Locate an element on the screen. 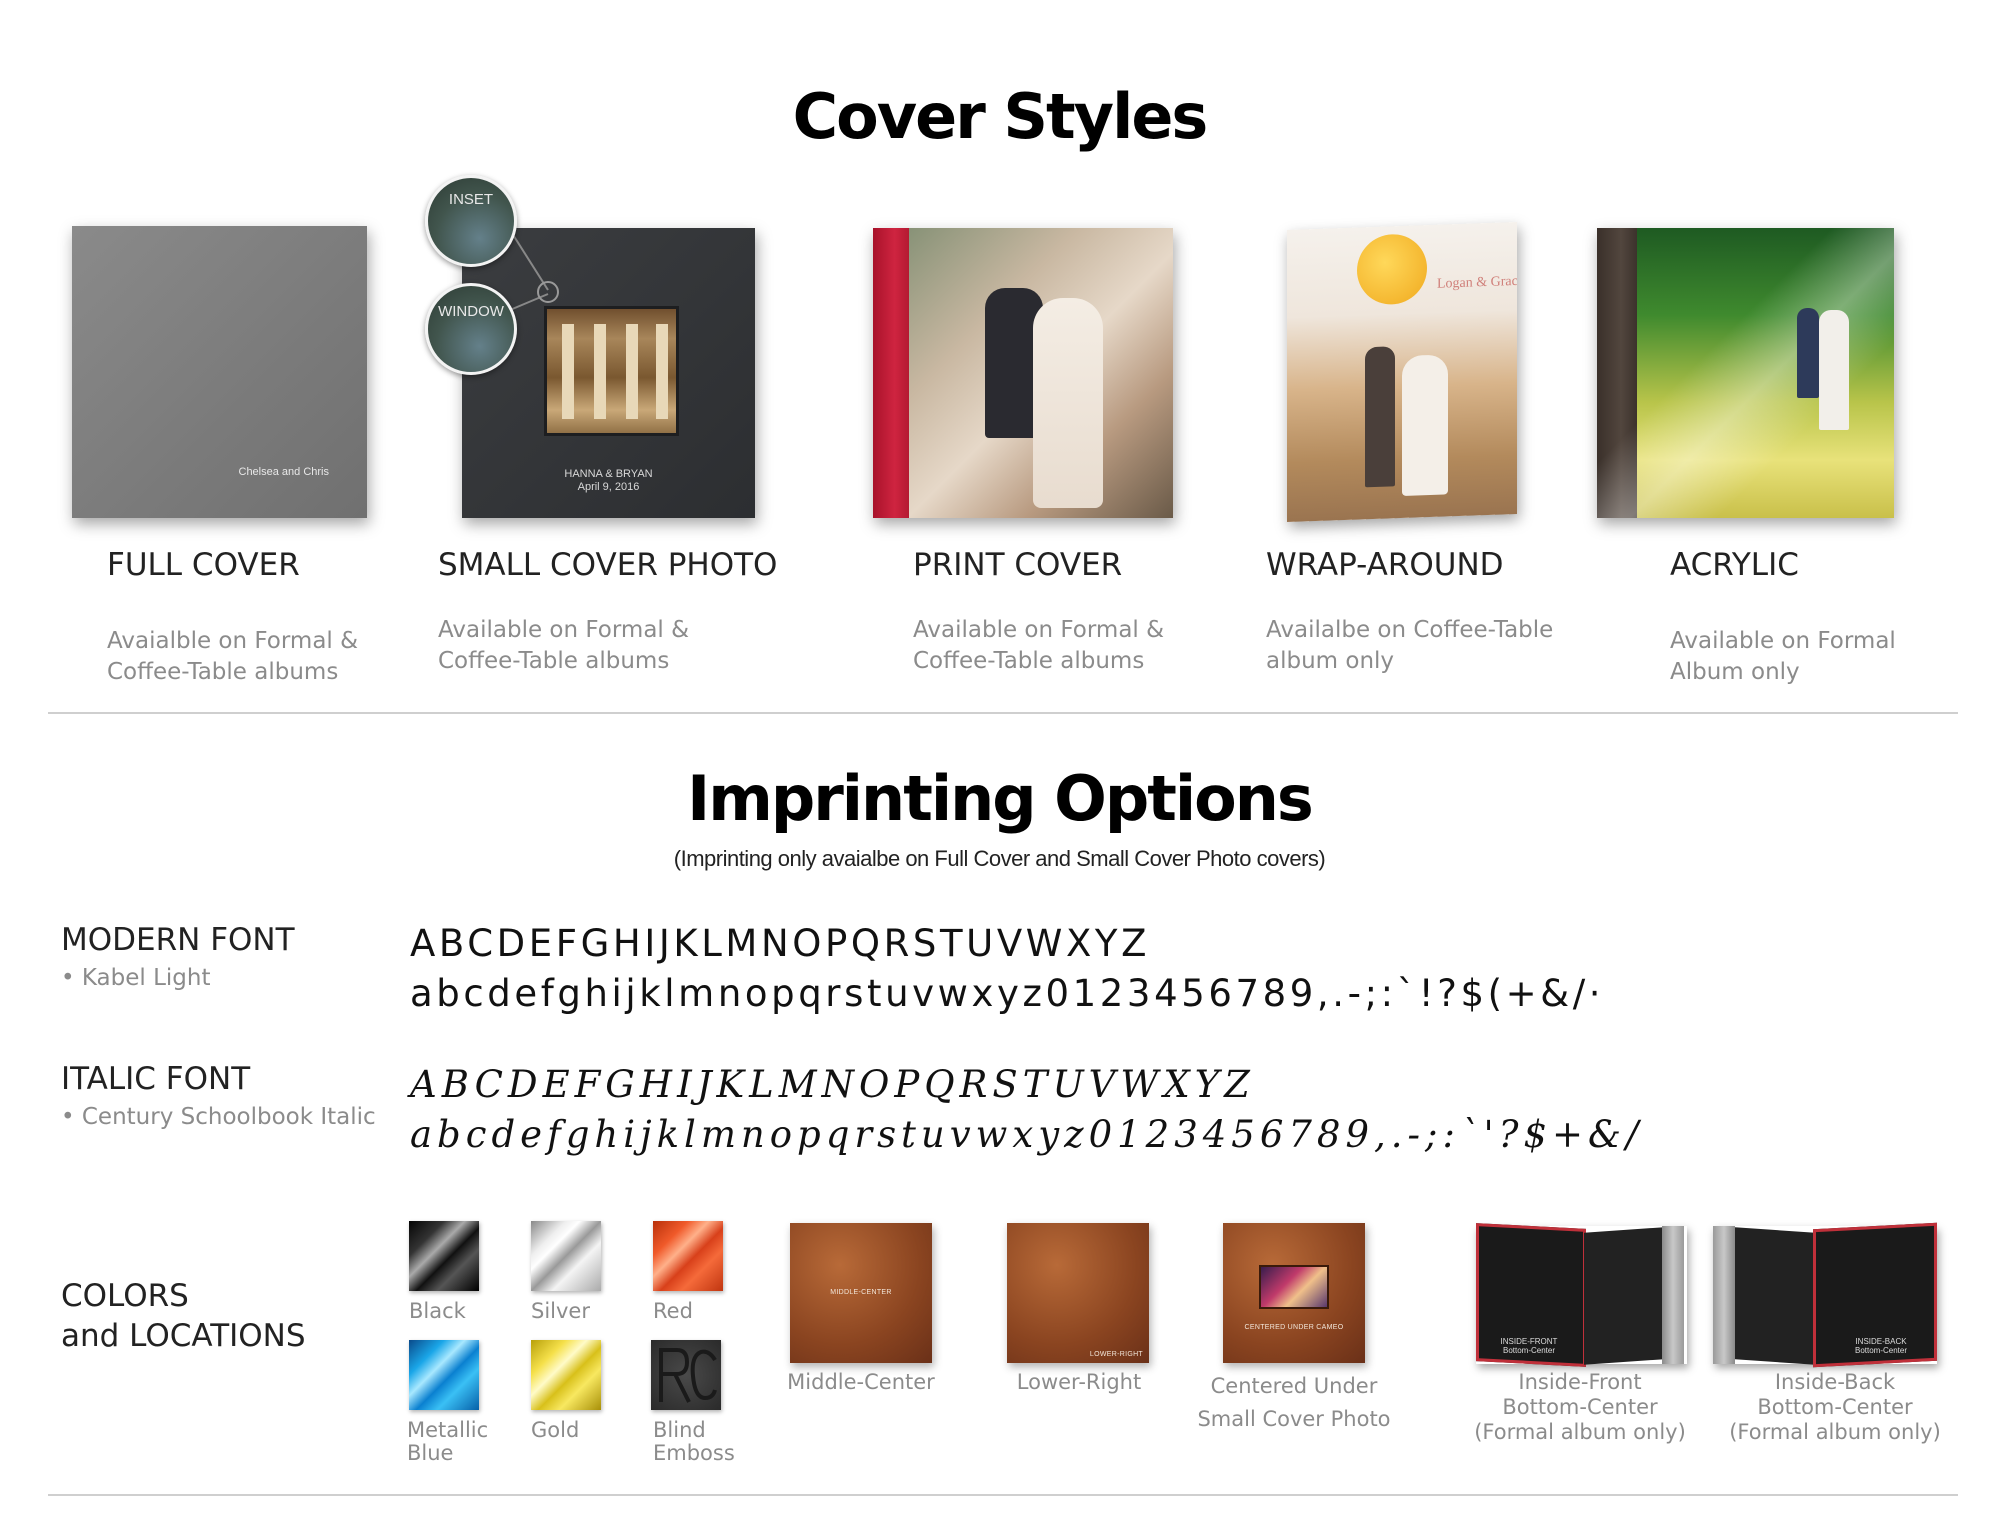  lower-right-thumb: LOWER-RIGHT is located at coordinates (1078, 1293).